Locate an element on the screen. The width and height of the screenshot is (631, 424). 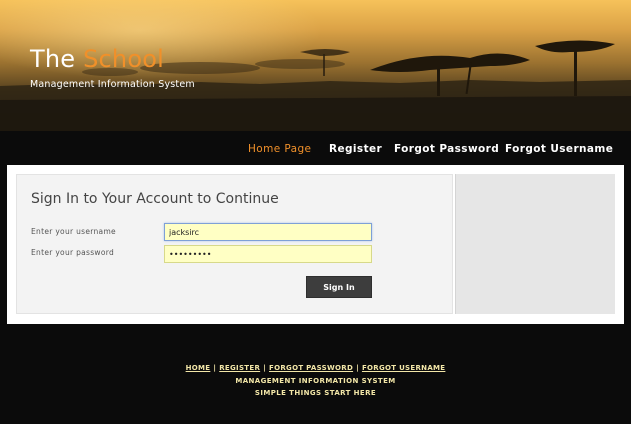
side-panel is located at coordinates (535, 244).